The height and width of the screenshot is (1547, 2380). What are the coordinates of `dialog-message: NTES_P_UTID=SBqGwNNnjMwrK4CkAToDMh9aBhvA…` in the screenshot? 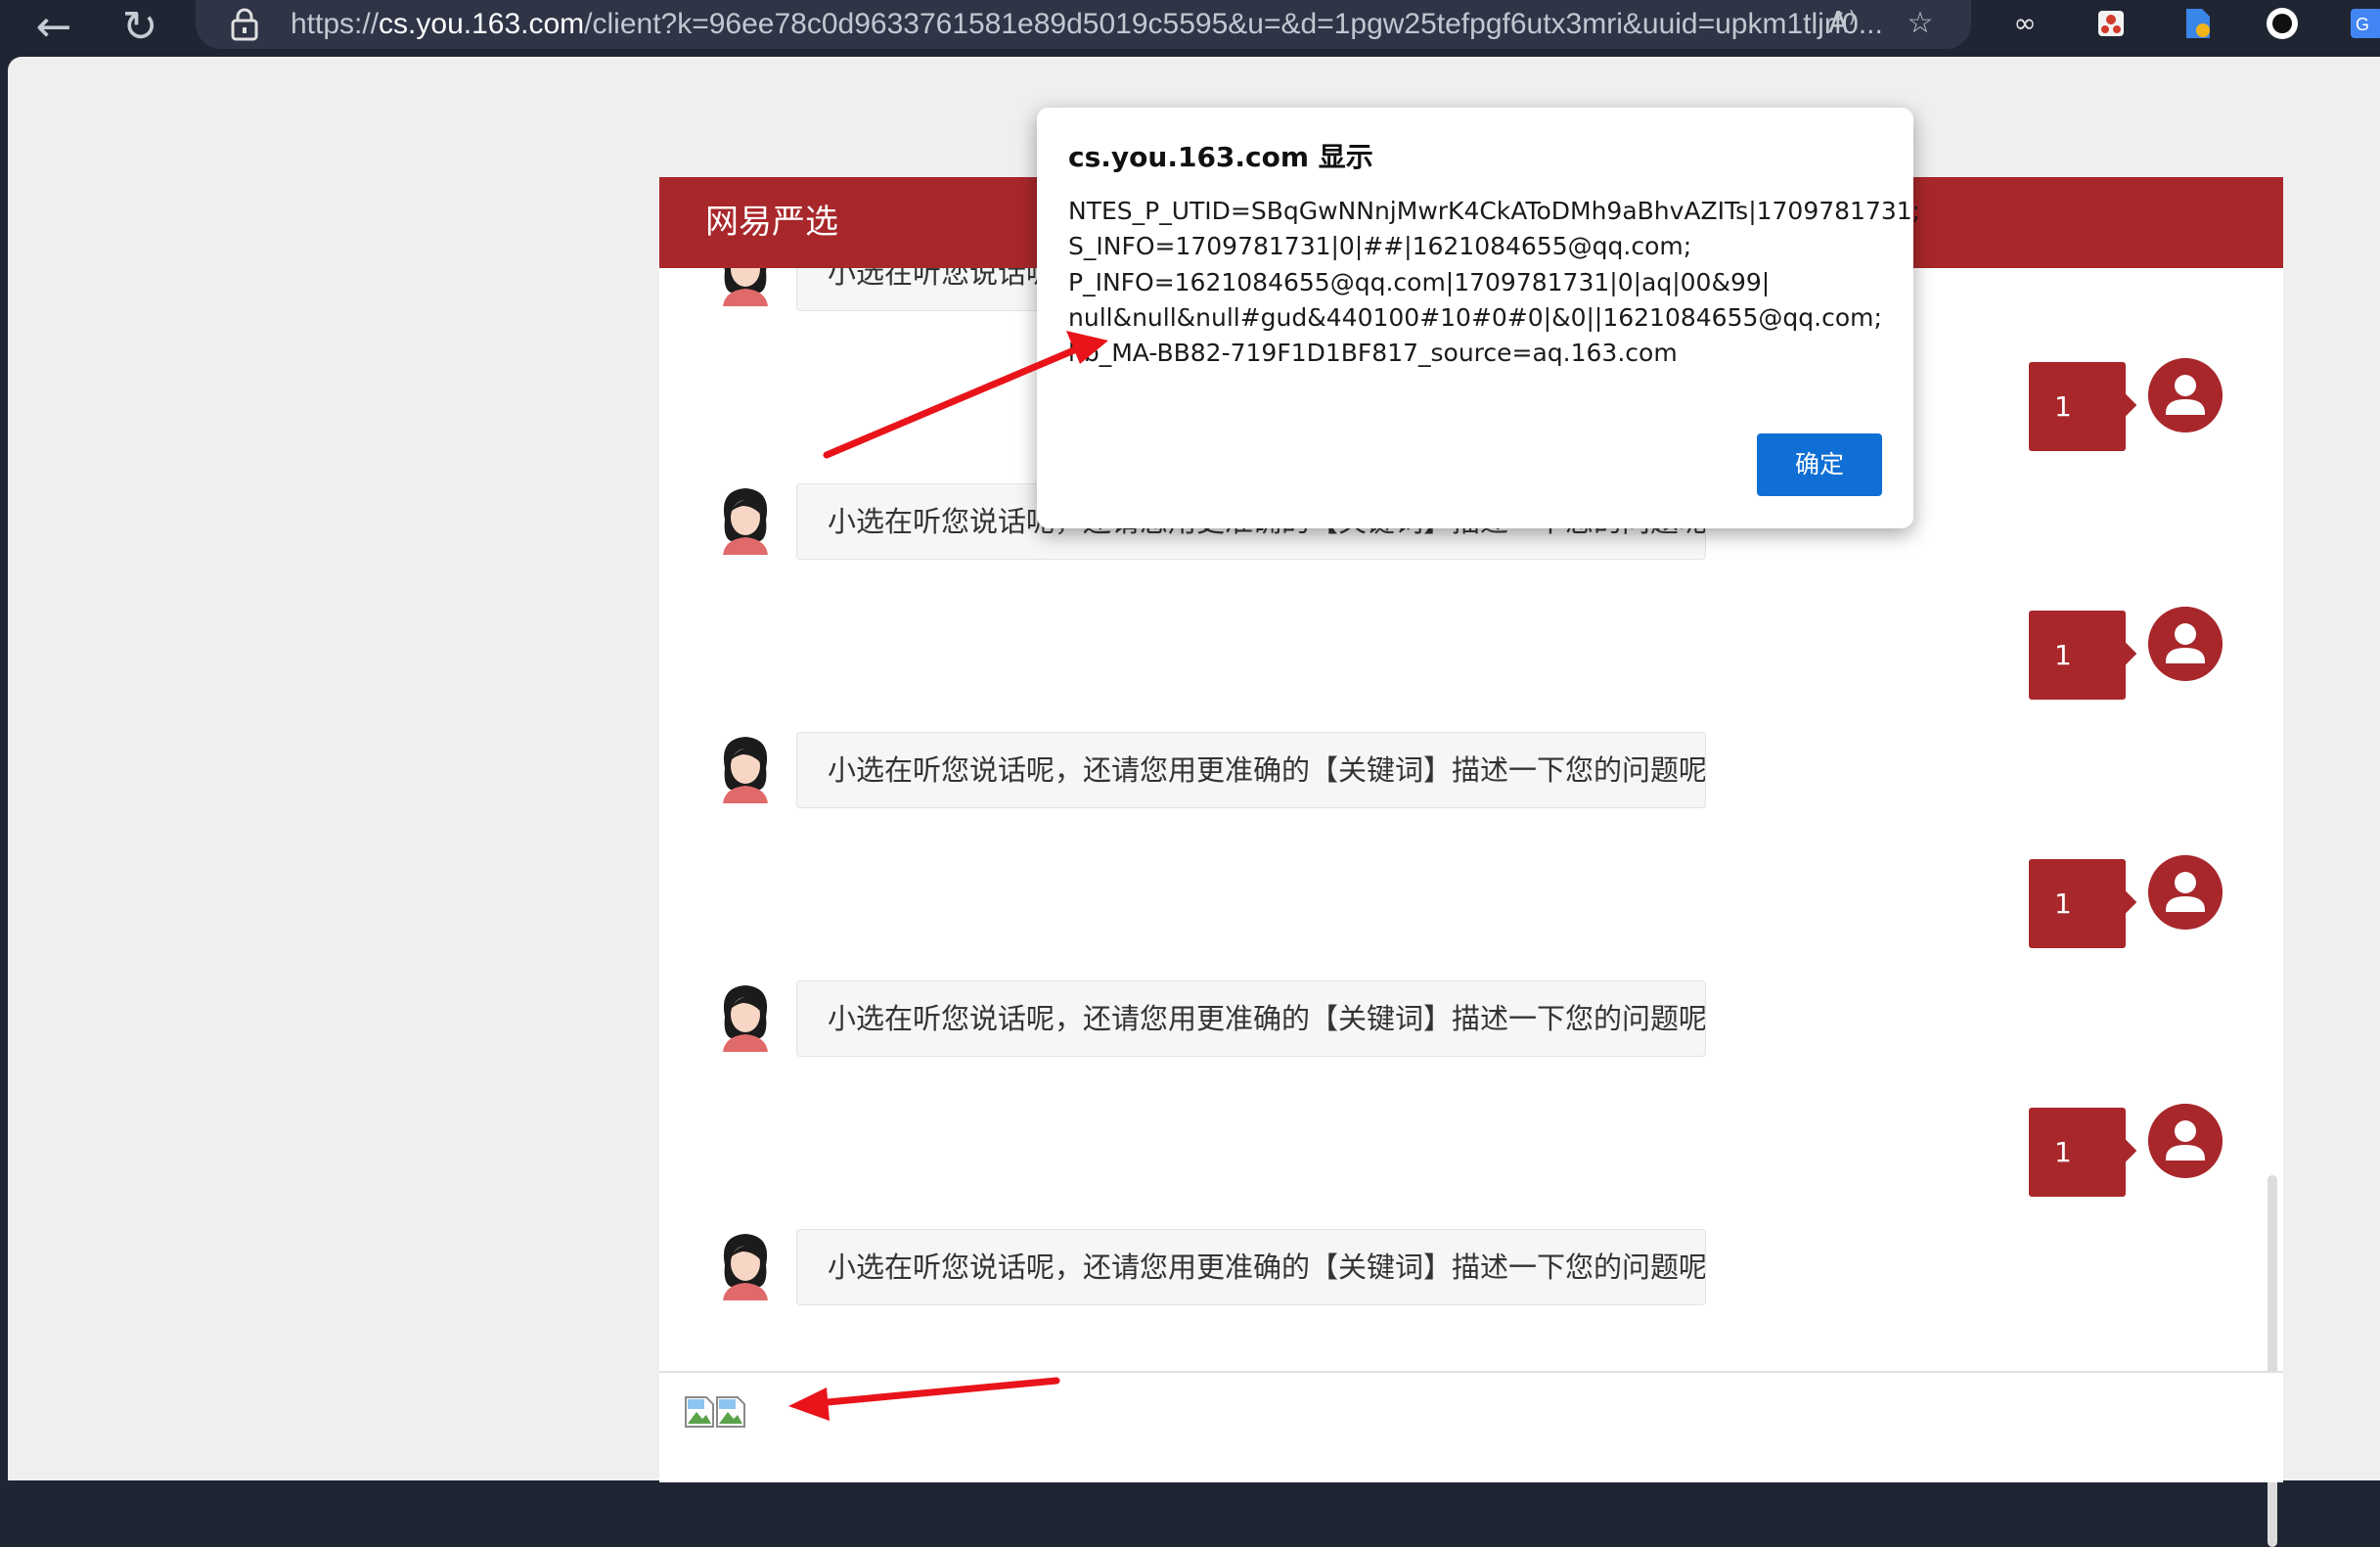 It's located at (1479, 282).